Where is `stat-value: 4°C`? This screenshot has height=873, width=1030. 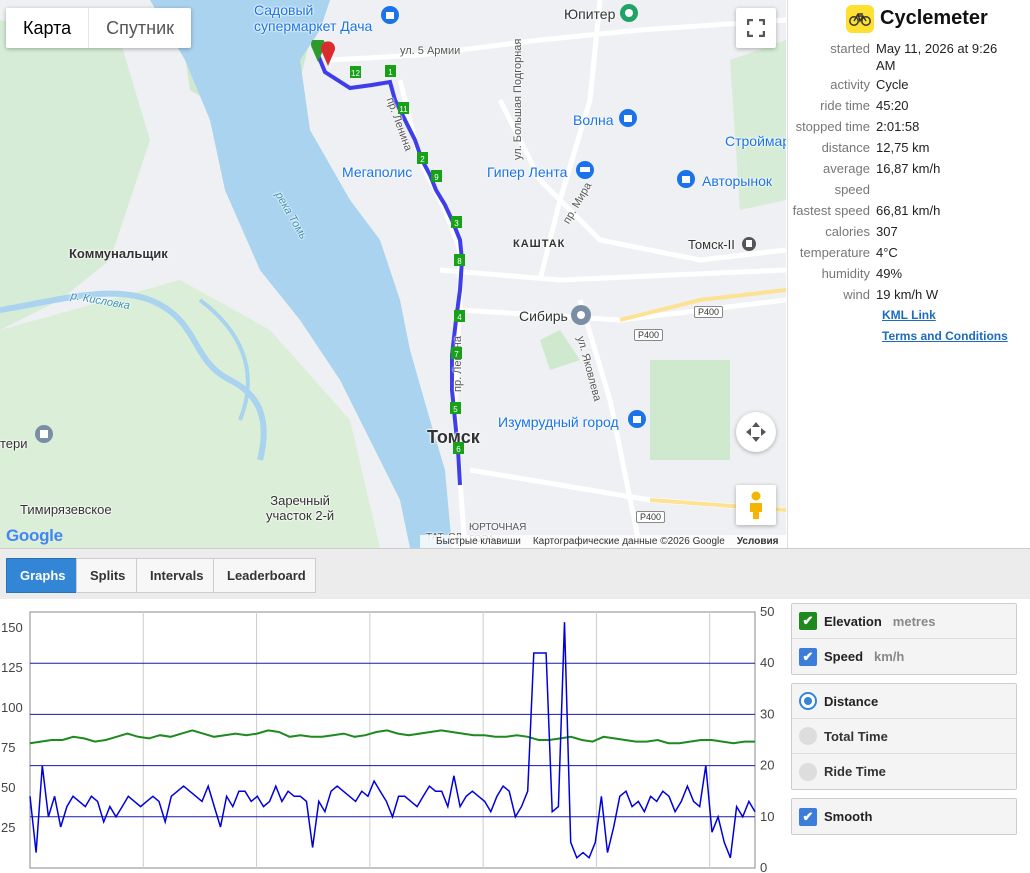
stat-value: 4°C is located at coordinates (887, 252).